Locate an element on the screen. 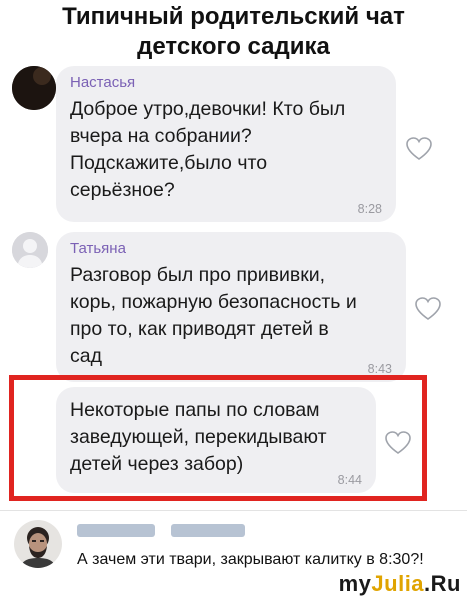 Image resolution: width=467 pixels, height=599 pixels. message-line: про то, как приводят детей в is located at coordinates (199, 329).